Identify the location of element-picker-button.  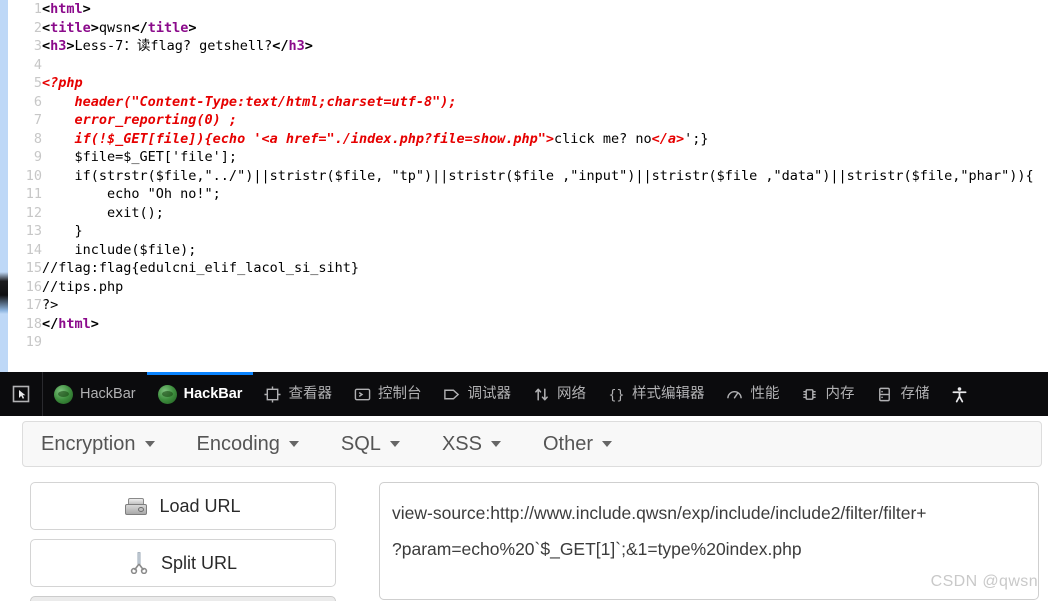
(21, 394).